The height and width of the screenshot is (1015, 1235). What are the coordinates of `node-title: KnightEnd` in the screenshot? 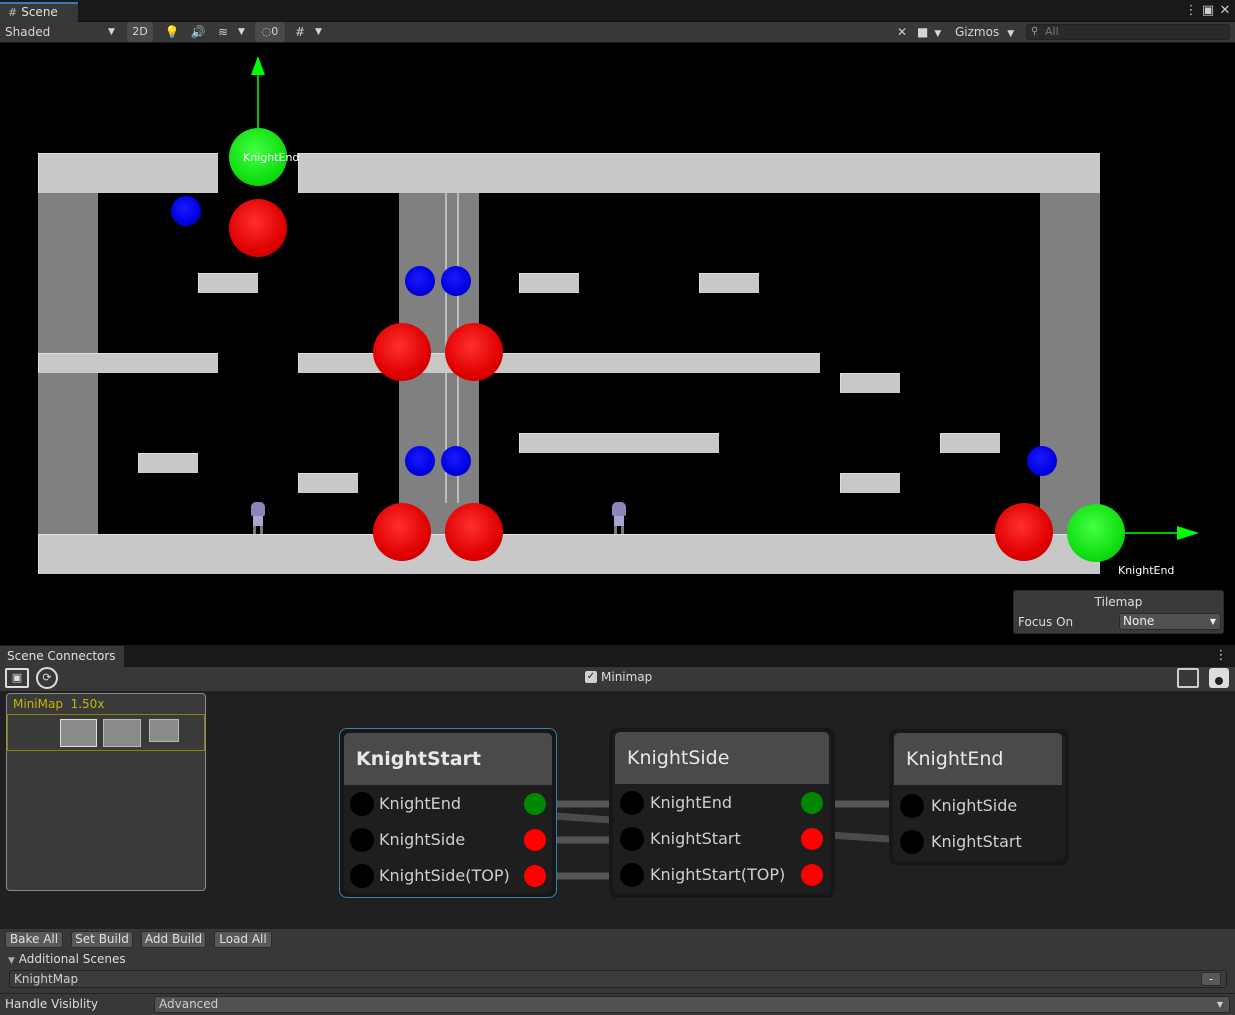 It's located at (978, 759).